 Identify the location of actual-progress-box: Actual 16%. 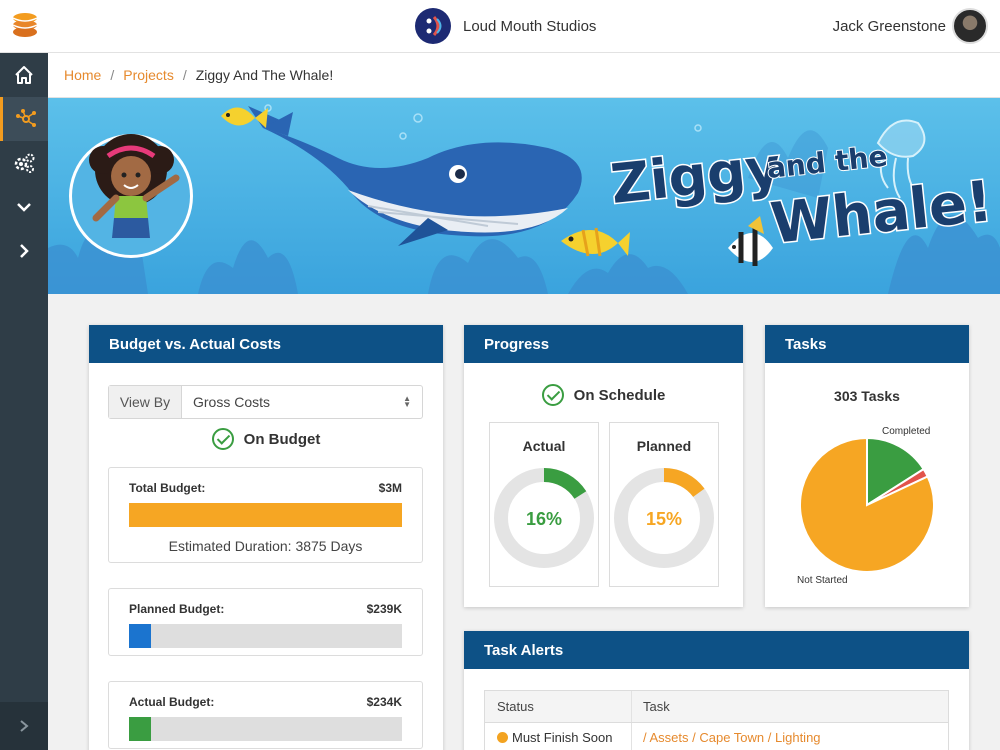
(544, 504).